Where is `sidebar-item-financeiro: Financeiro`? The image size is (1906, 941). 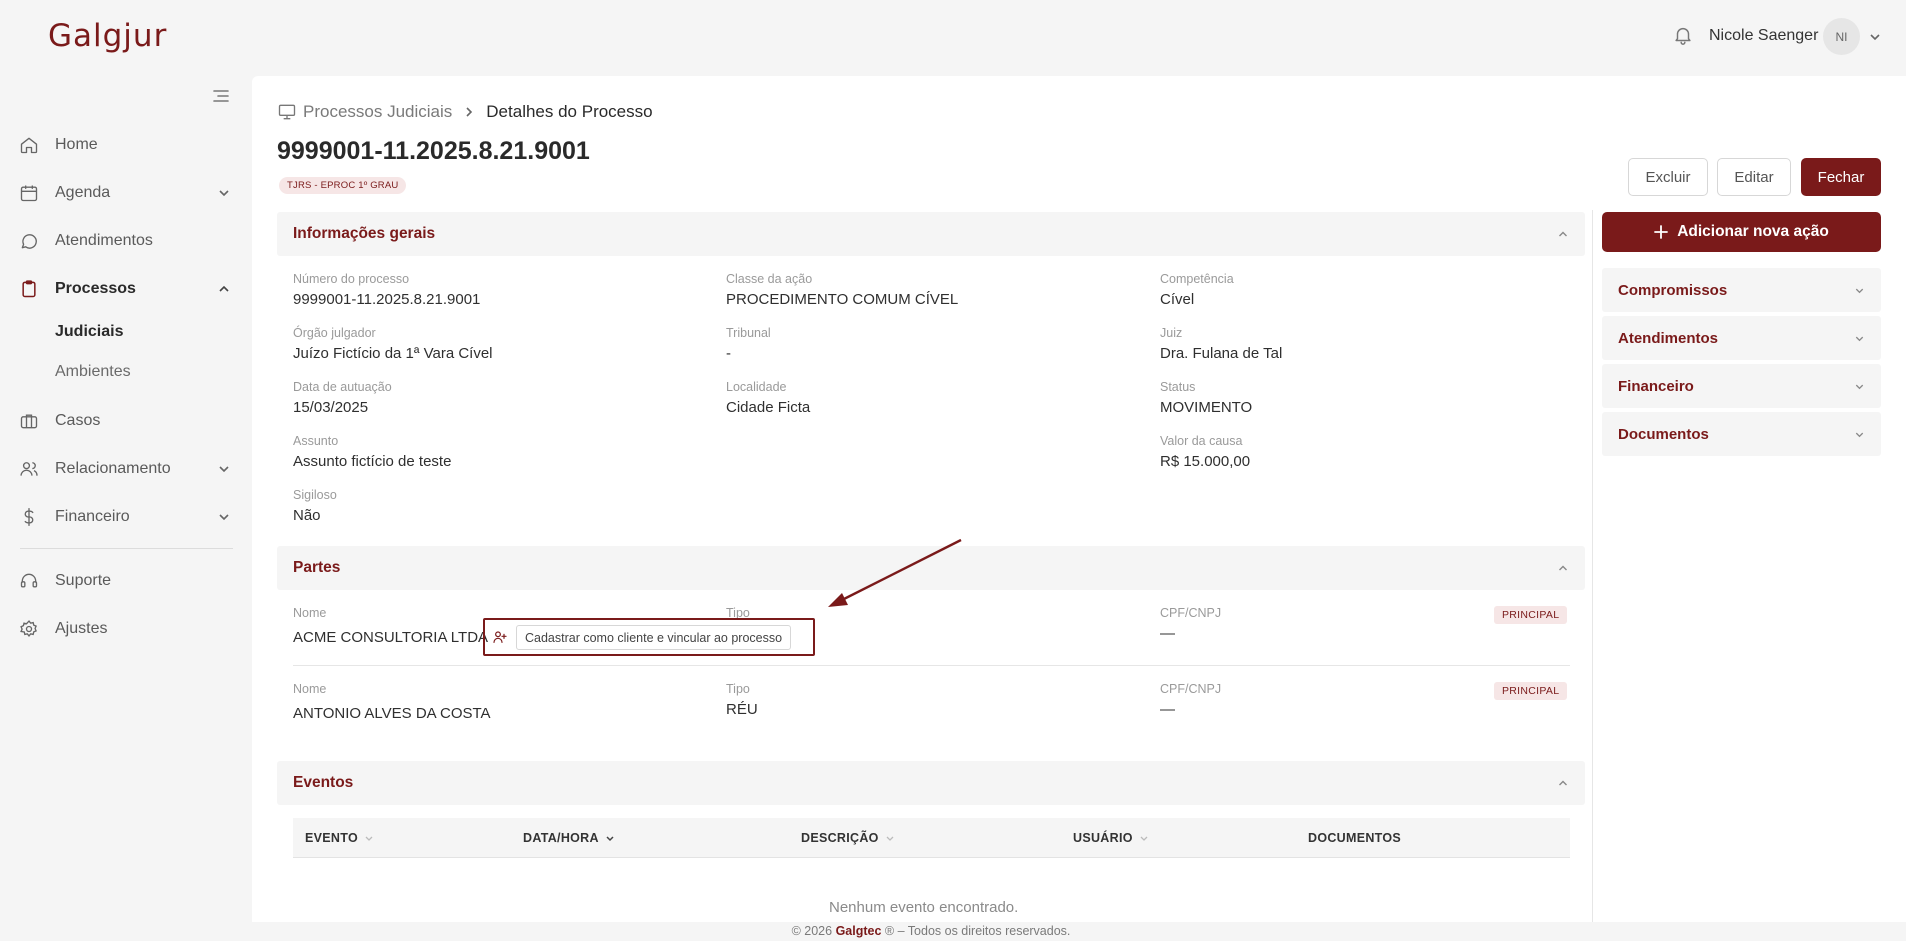
sidebar-item-financeiro: Financeiro is located at coordinates (126, 517).